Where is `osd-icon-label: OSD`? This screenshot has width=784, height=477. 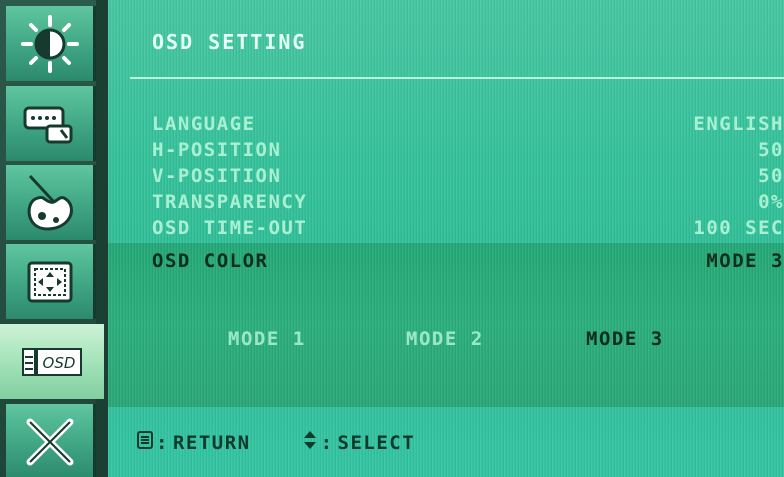
osd-icon-label: OSD is located at coordinates (59, 363).